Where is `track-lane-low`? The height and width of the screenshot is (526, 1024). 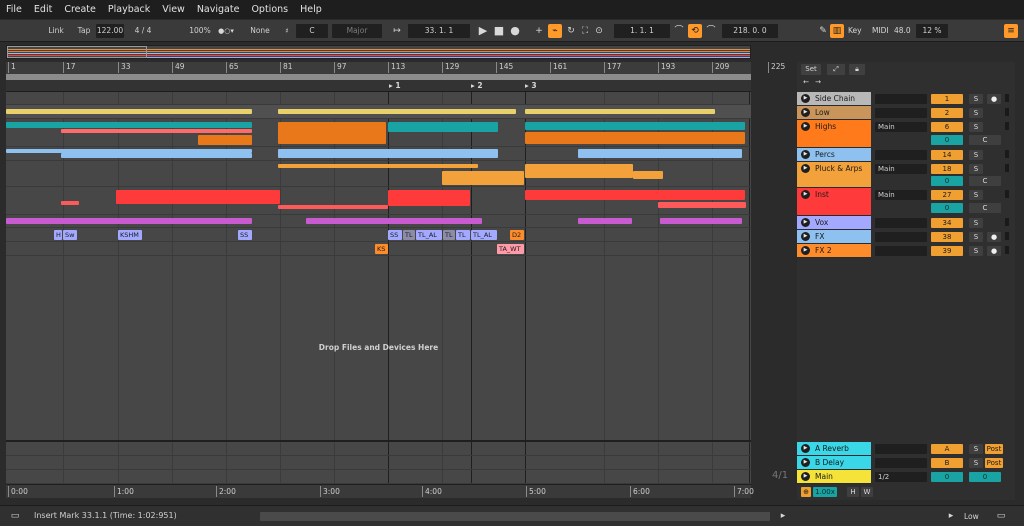
track-lane-low is located at coordinates (378, 112).